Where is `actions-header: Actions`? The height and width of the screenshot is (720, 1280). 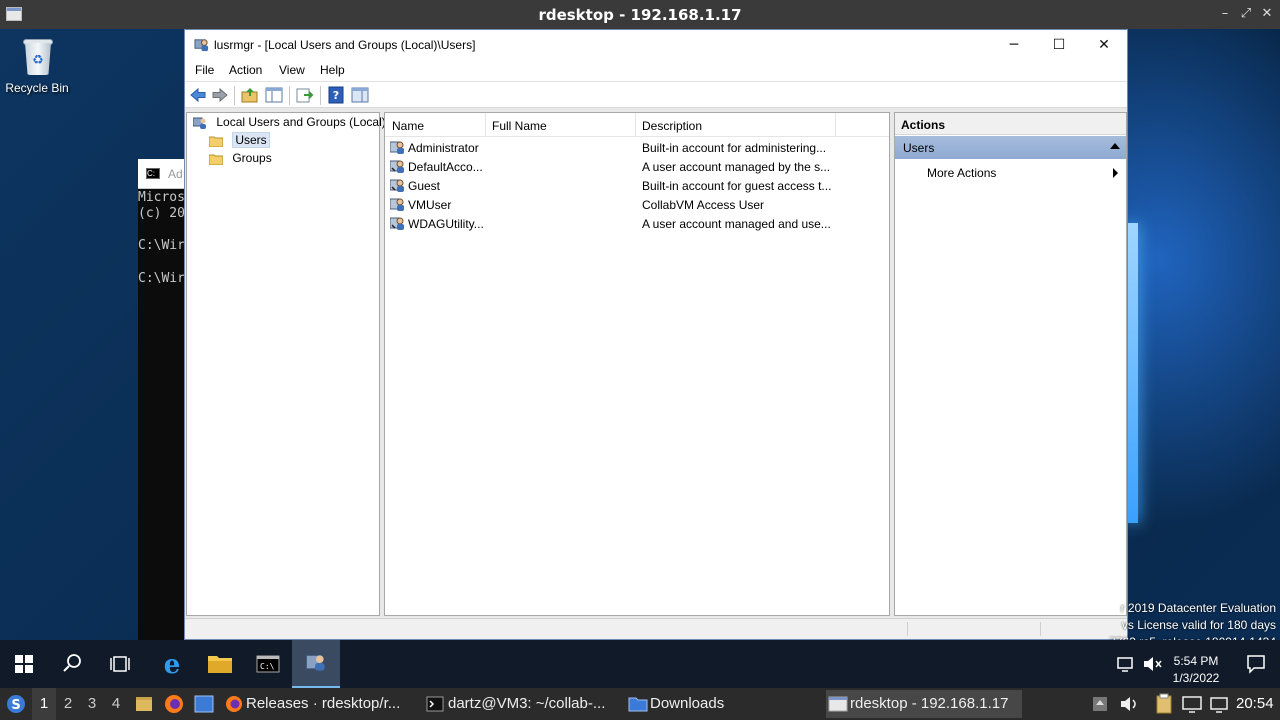
actions-header: Actions is located at coordinates (1010, 124).